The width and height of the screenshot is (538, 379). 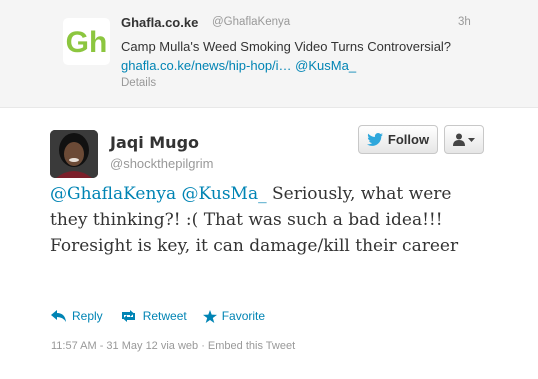 What do you see at coordinates (471, 139) in the screenshot?
I see `caret-down-icon` at bounding box center [471, 139].